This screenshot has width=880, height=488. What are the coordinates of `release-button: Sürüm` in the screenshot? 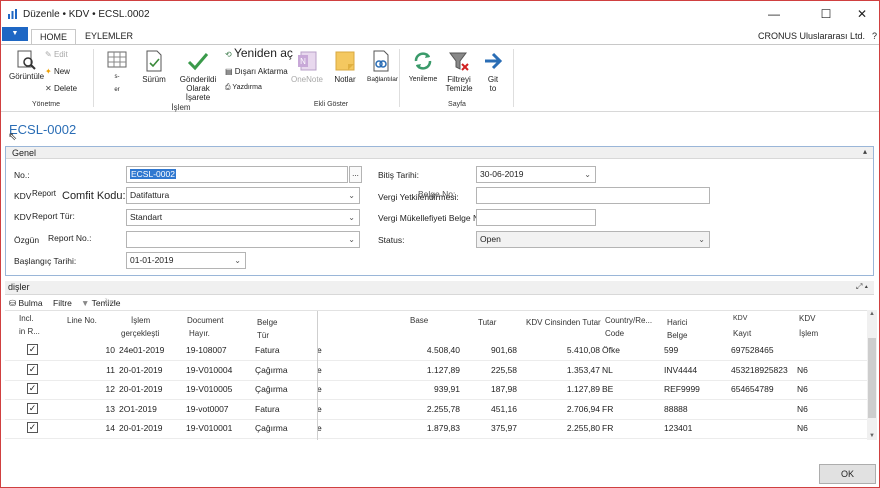 It's located at (154, 66).